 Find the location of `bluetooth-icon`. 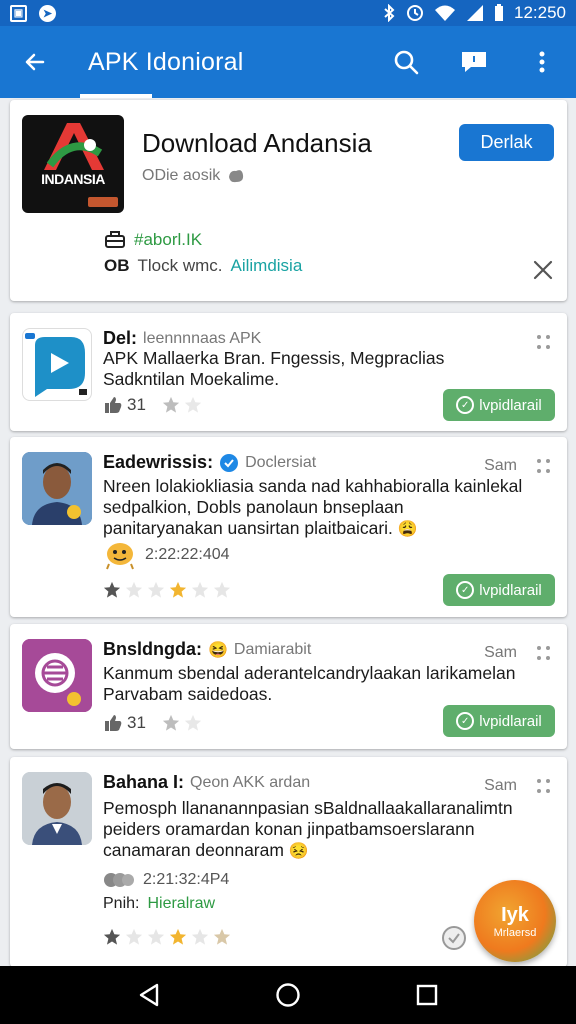

bluetooth-icon is located at coordinates (389, 13).